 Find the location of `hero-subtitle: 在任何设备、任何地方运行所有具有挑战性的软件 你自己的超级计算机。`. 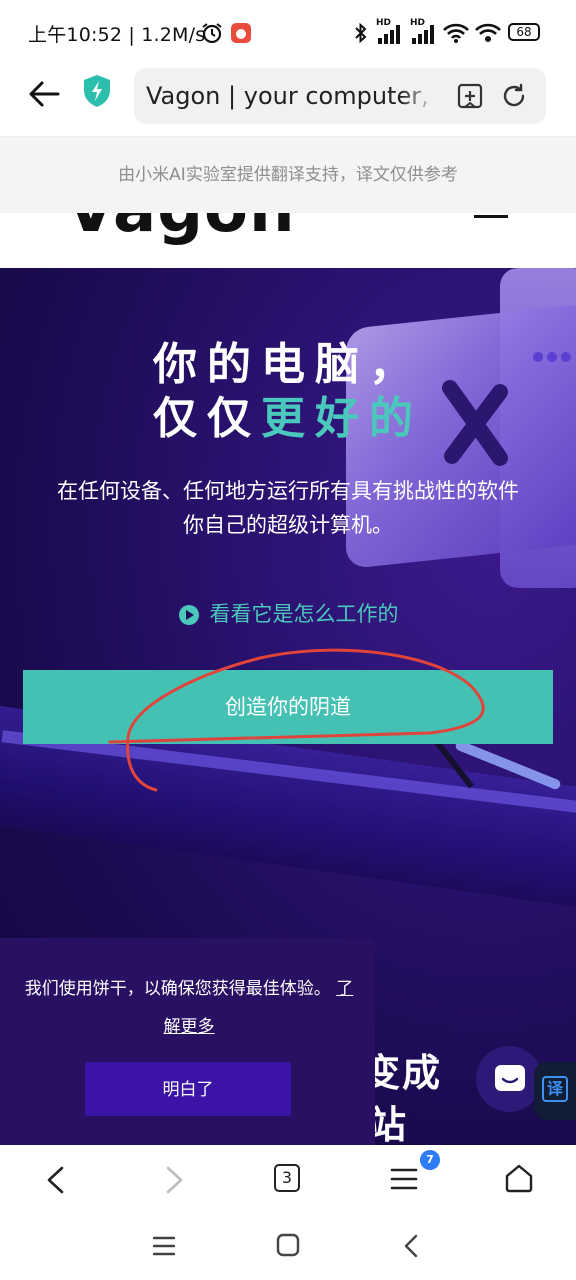

hero-subtitle: 在任何设备、任何地方运行所有具有挑战性的软件 你自己的超级计算机。 is located at coordinates (288, 508).